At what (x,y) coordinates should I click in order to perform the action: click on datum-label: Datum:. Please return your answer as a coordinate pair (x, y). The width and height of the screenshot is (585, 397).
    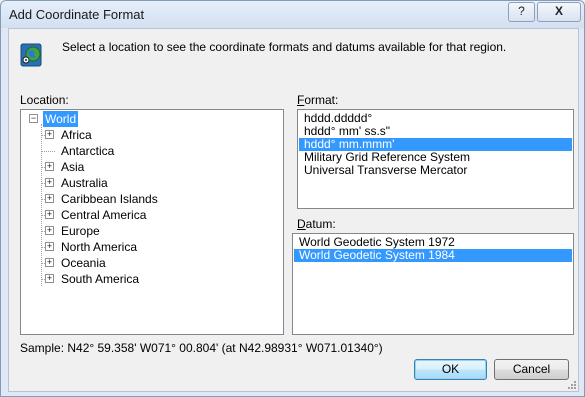
    Looking at the image, I should click on (316, 224).